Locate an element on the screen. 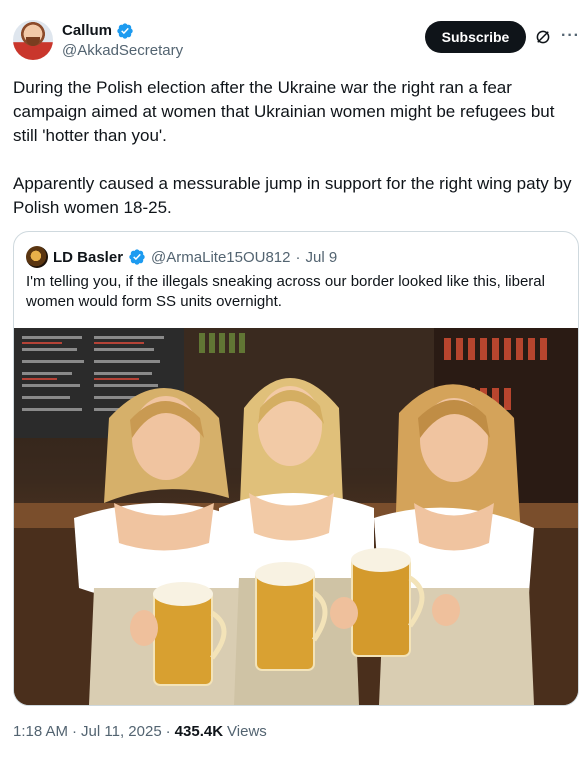 The width and height of the screenshot is (585, 757). quoted-date: Jul 9 is located at coordinates (321, 257).